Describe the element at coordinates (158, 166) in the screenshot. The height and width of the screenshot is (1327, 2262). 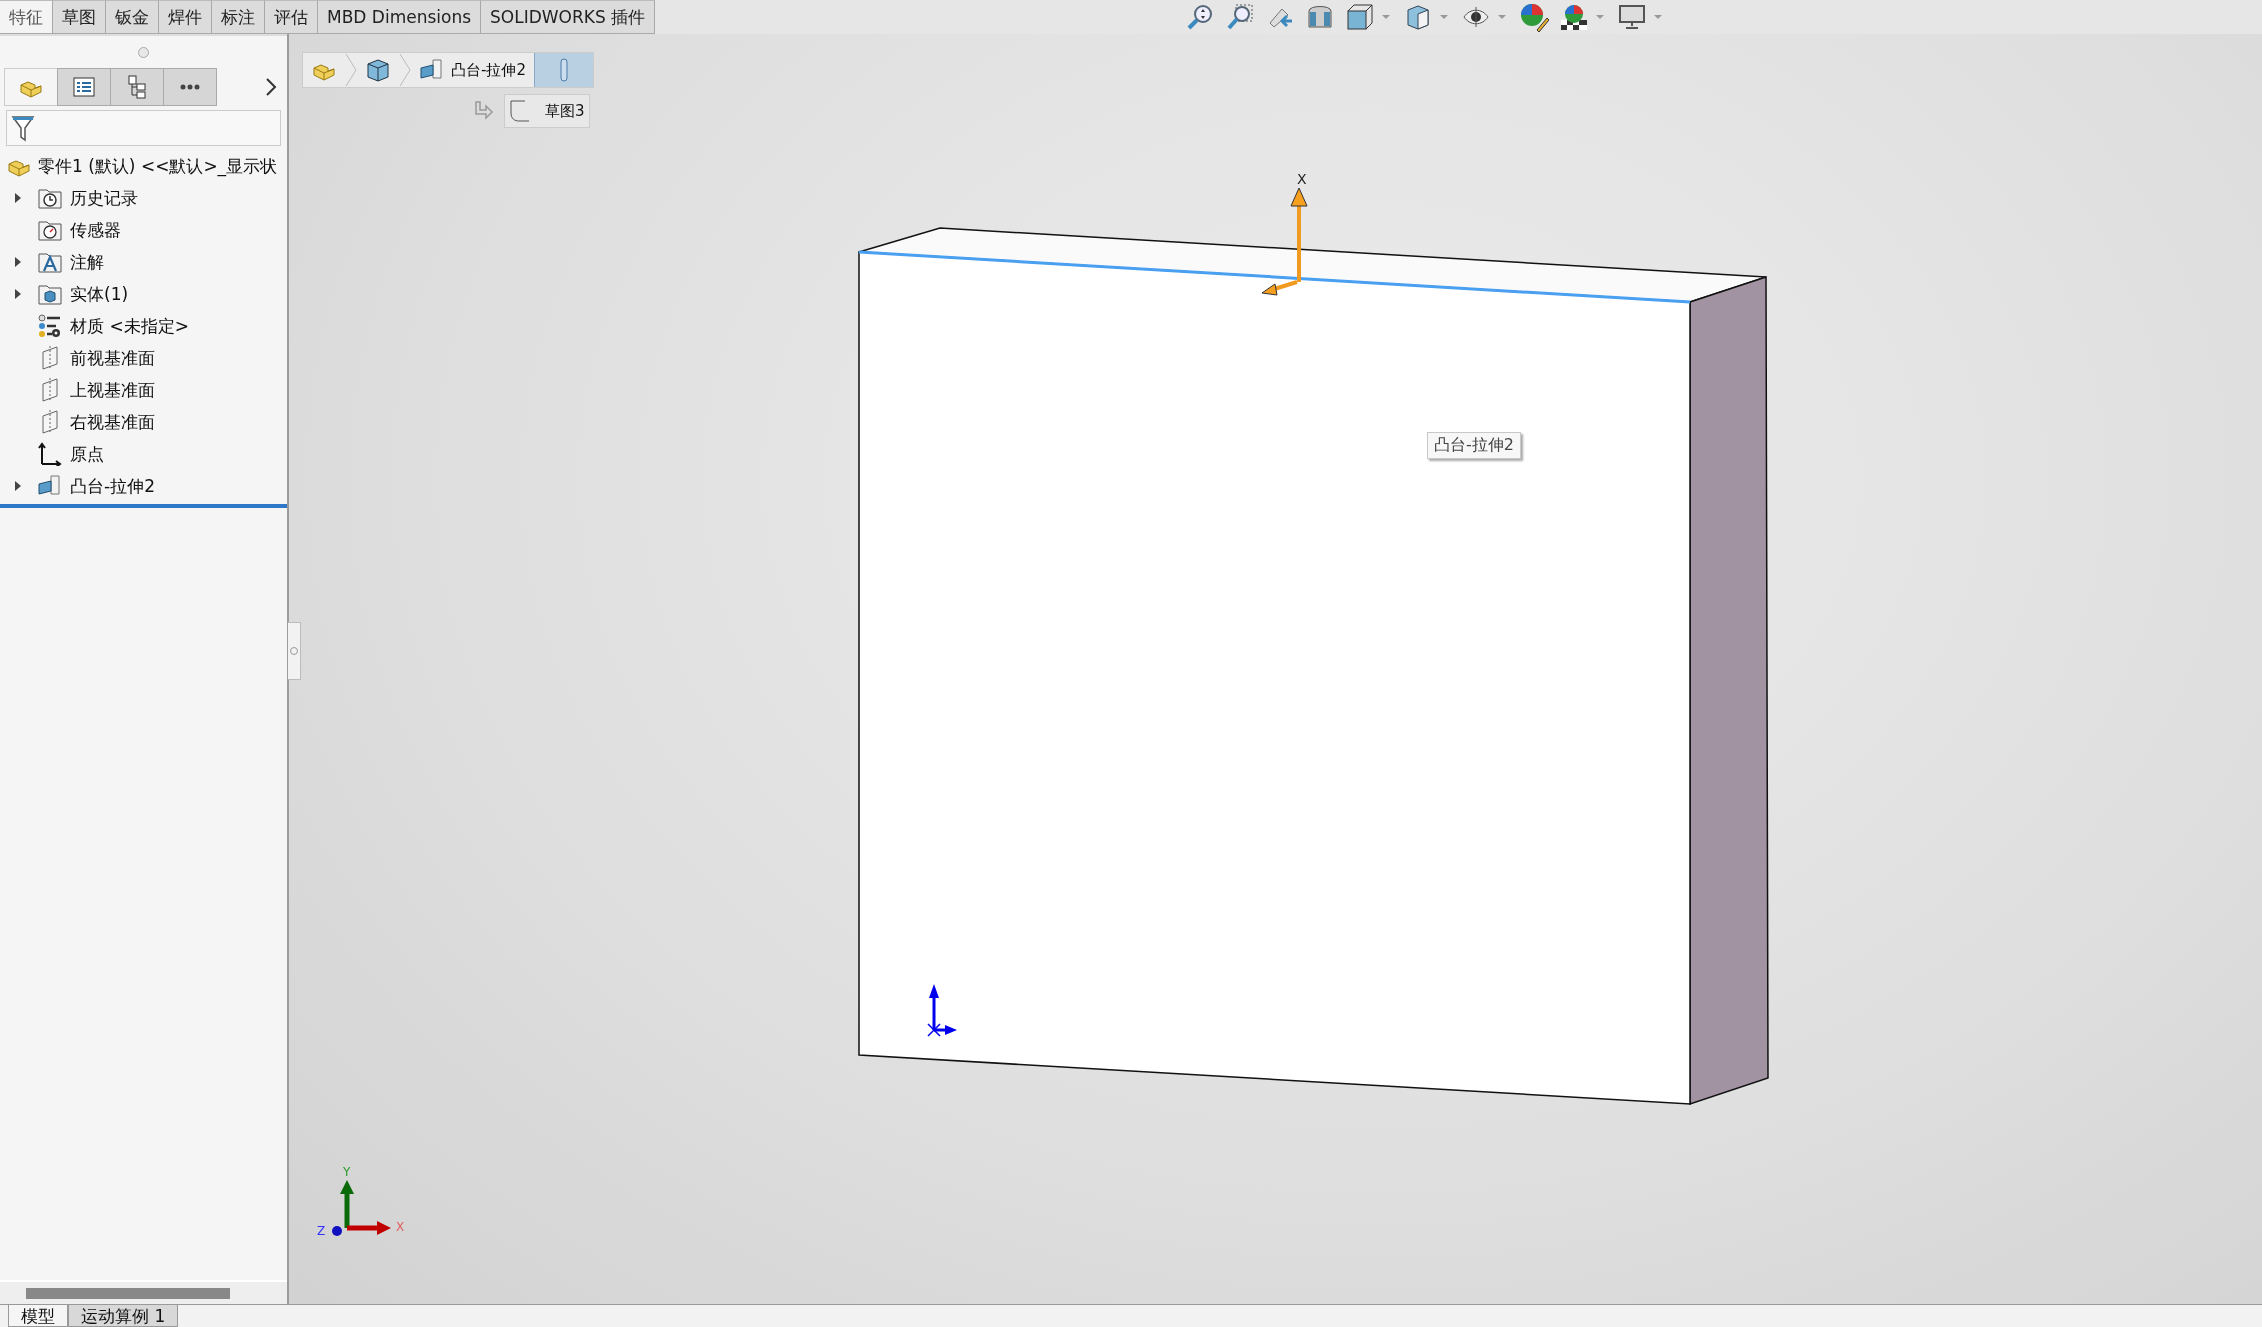
I see `tree-root-label: 零件1 (默认) <<默认>_显示状` at that location.